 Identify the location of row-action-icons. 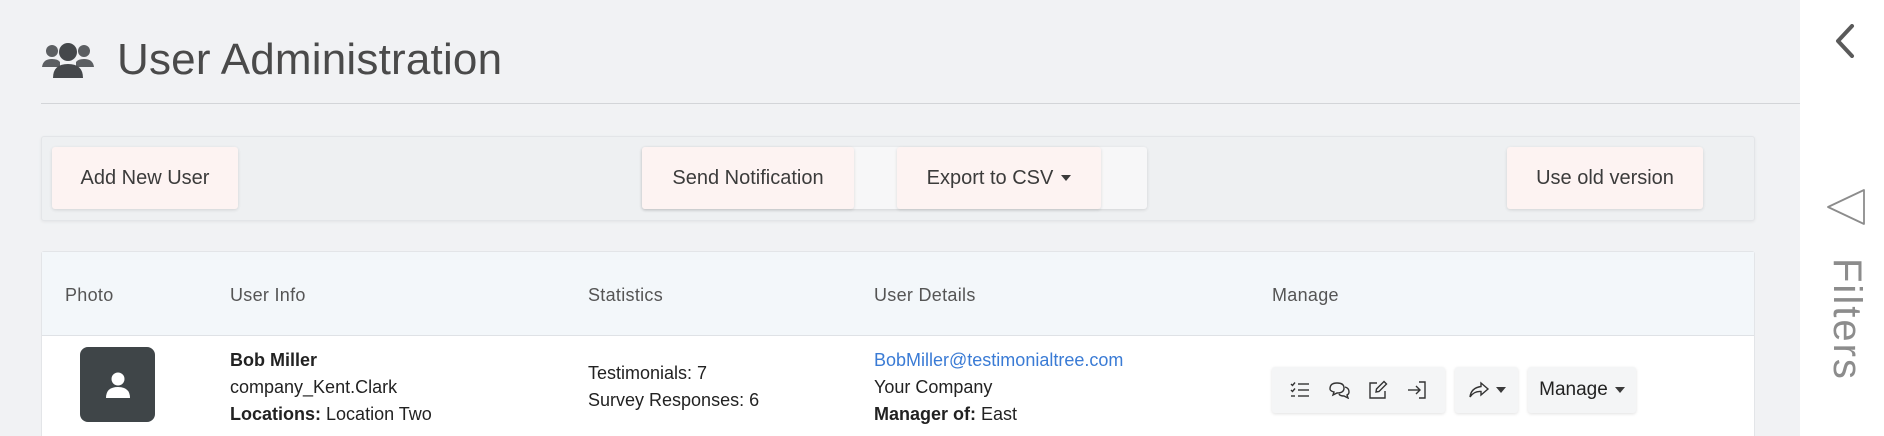
(1358, 390).